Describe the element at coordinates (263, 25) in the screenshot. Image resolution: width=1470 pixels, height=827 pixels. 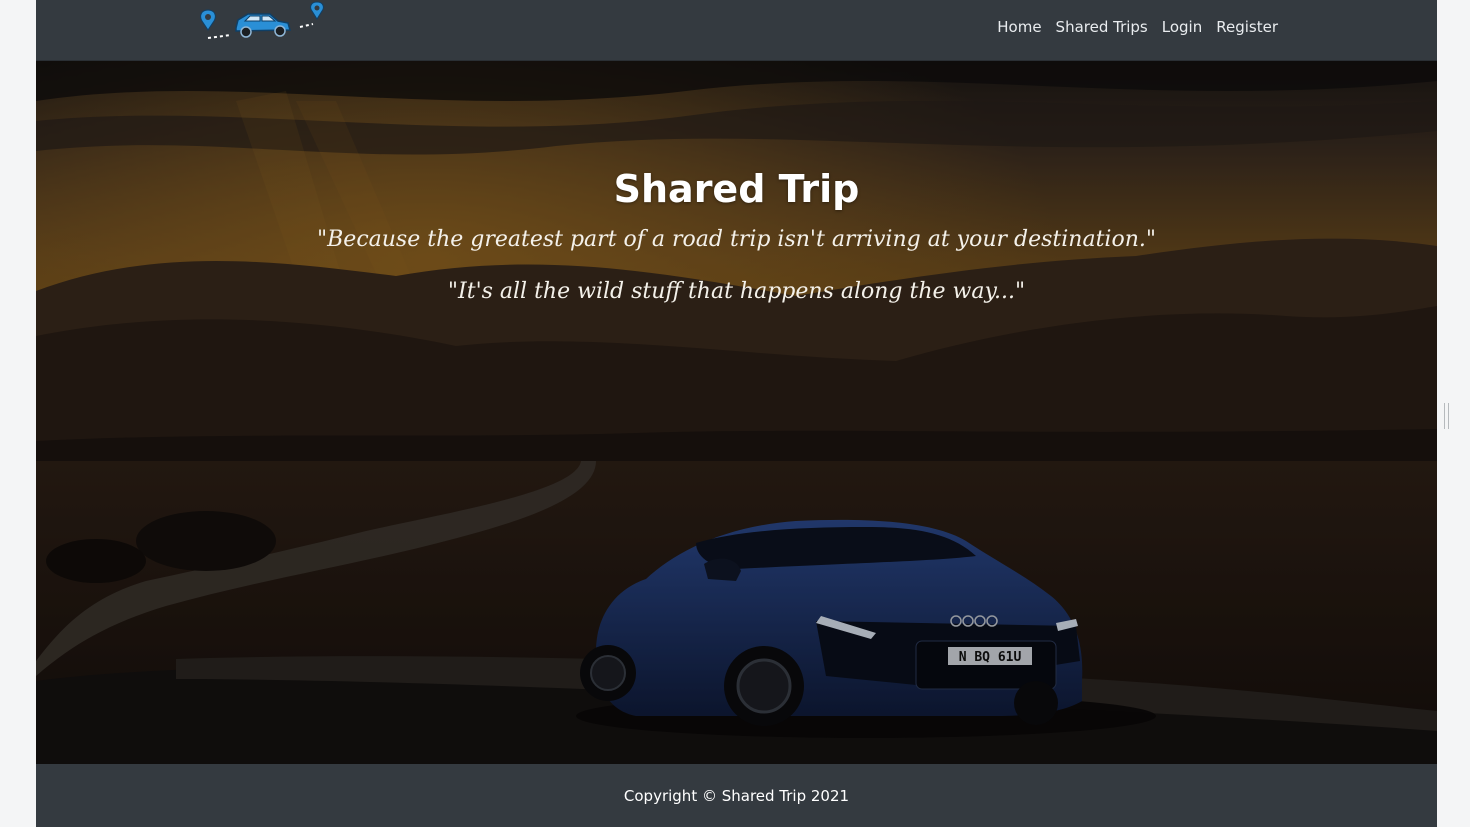
I see `car-icon` at that location.